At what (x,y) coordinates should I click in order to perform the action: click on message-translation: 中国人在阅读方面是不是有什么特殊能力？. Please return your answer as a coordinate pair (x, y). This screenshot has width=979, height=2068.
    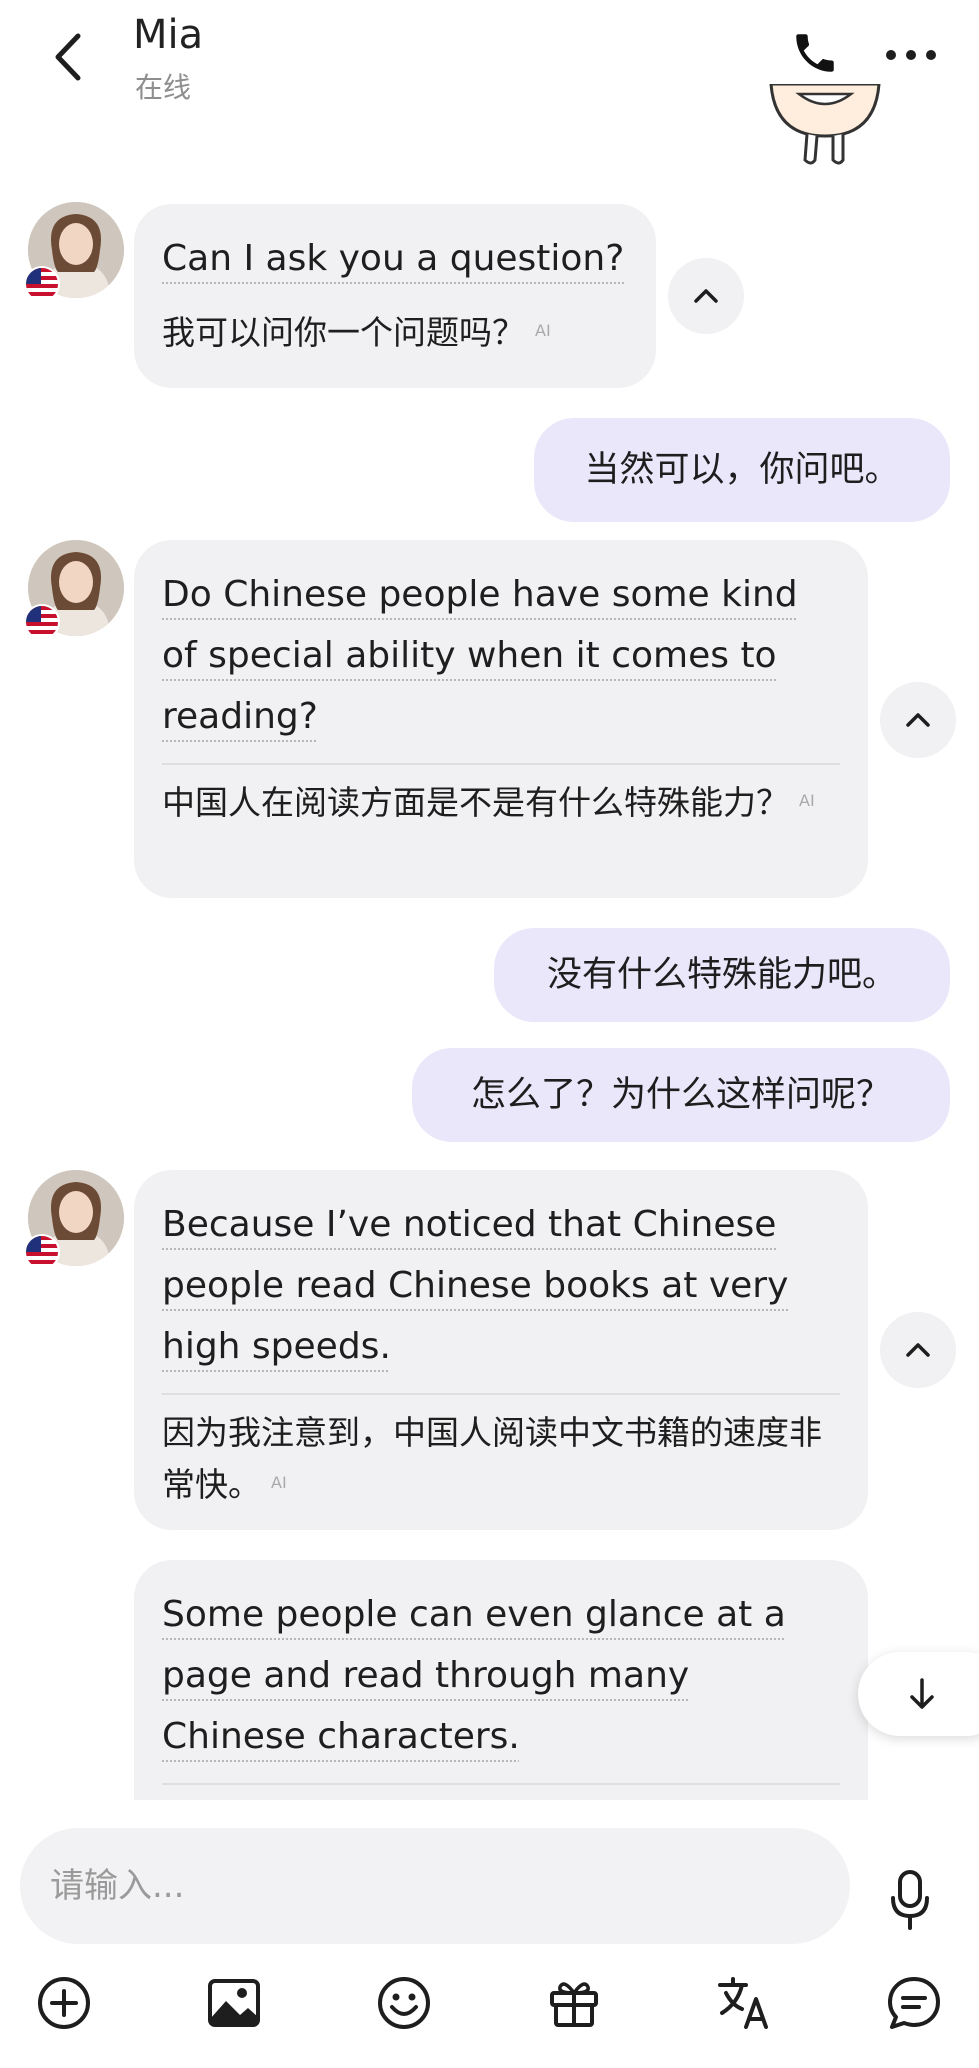
    Looking at the image, I should click on (475, 802).